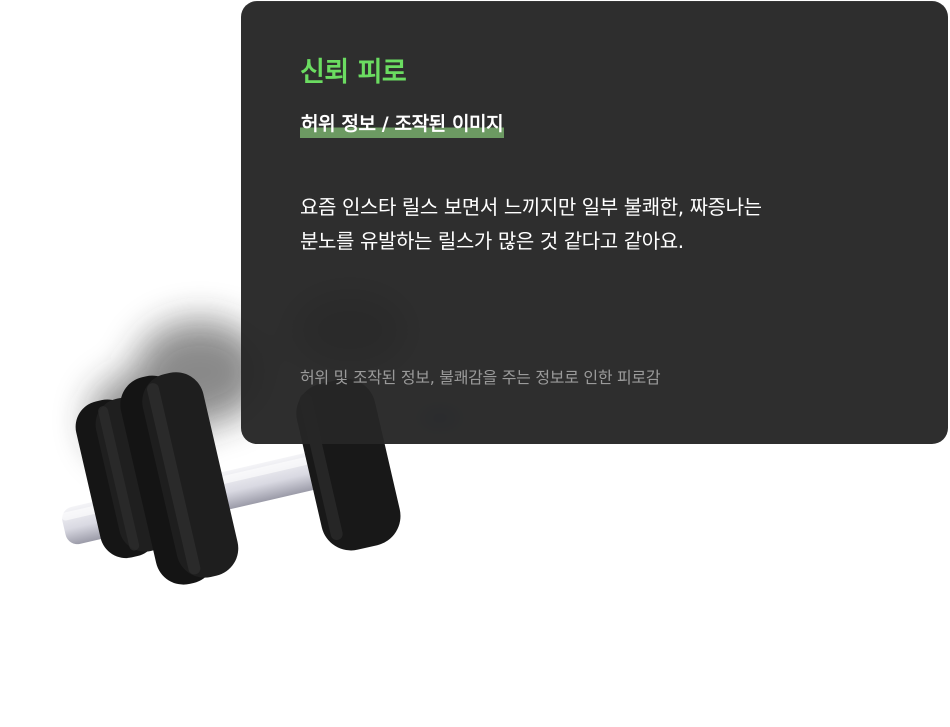  What do you see at coordinates (353, 72) in the screenshot?
I see `card-title: 신뢰 피로` at bounding box center [353, 72].